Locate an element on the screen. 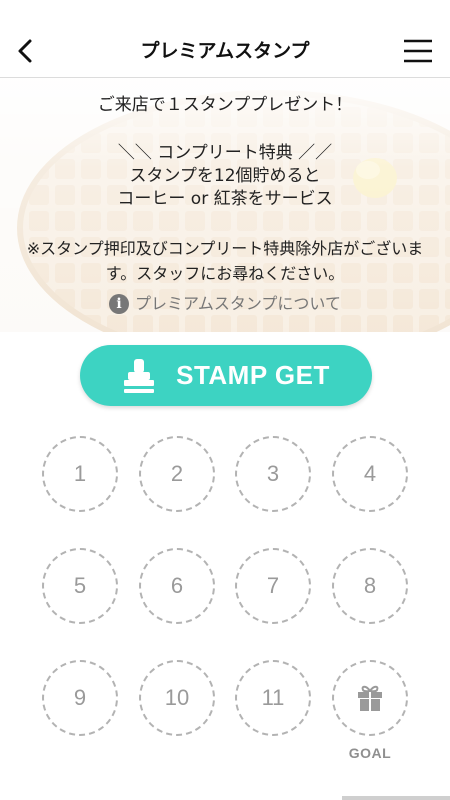 The height and width of the screenshot is (800, 450). complete-bonus-line-2: コーヒー or 紅茶をサービス is located at coordinates (225, 199).